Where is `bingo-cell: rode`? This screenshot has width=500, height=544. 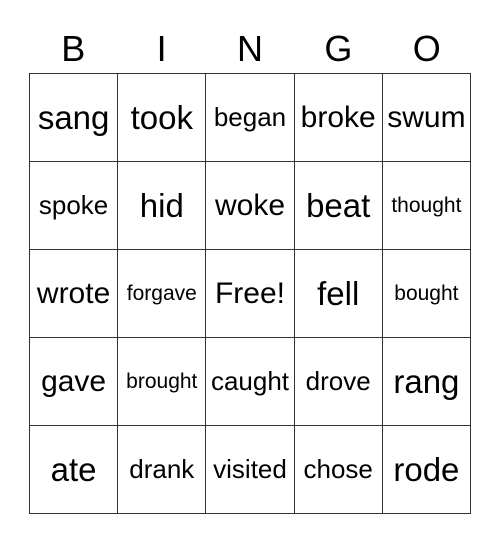
bingo-cell: rode is located at coordinates (426, 470).